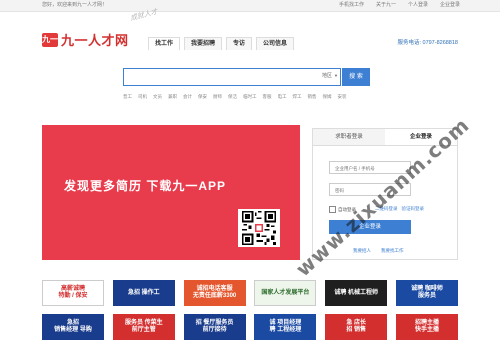  What do you see at coordinates (282, 97) in the screenshot?
I see `hot-word: 电工` at bounding box center [282, 97].